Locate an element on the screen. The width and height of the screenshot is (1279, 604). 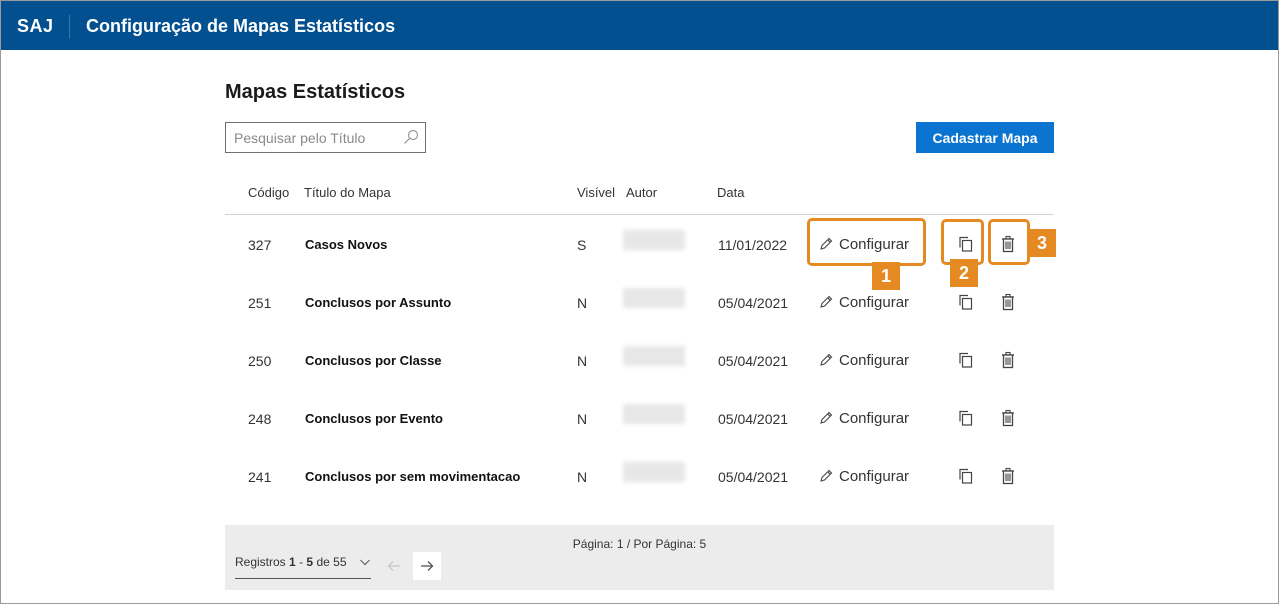
chevron-down-icon is located at coordinates (365, 561).